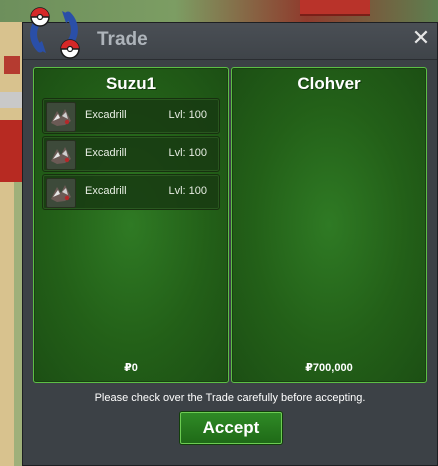 Image resolution: width=438 pixels, height=466 pixels. What do you see at coordinates (329, 368) in the screenshot?
I see `money-right: ₽700,000` at bounding box center [329, 368].